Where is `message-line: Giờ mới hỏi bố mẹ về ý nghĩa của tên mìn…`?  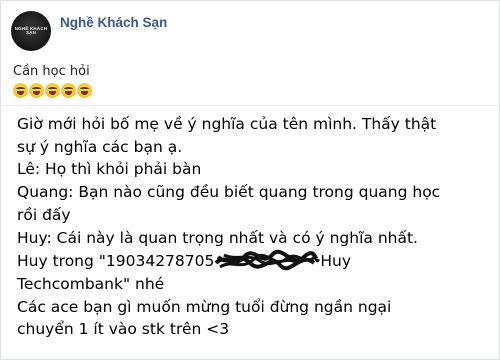
message-line: Giờ mới hỏi bố mẹ về ý nghĩa của tên mìn… is located at coordinates (227, 124).